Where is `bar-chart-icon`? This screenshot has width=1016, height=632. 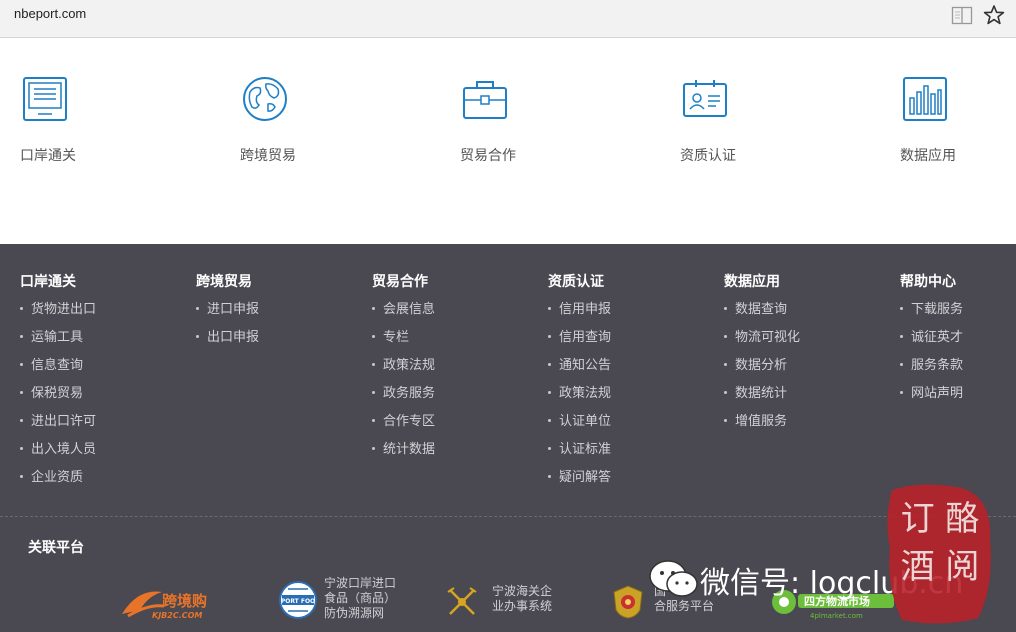
bar-chart-icon is located at coordinates (925, 99).